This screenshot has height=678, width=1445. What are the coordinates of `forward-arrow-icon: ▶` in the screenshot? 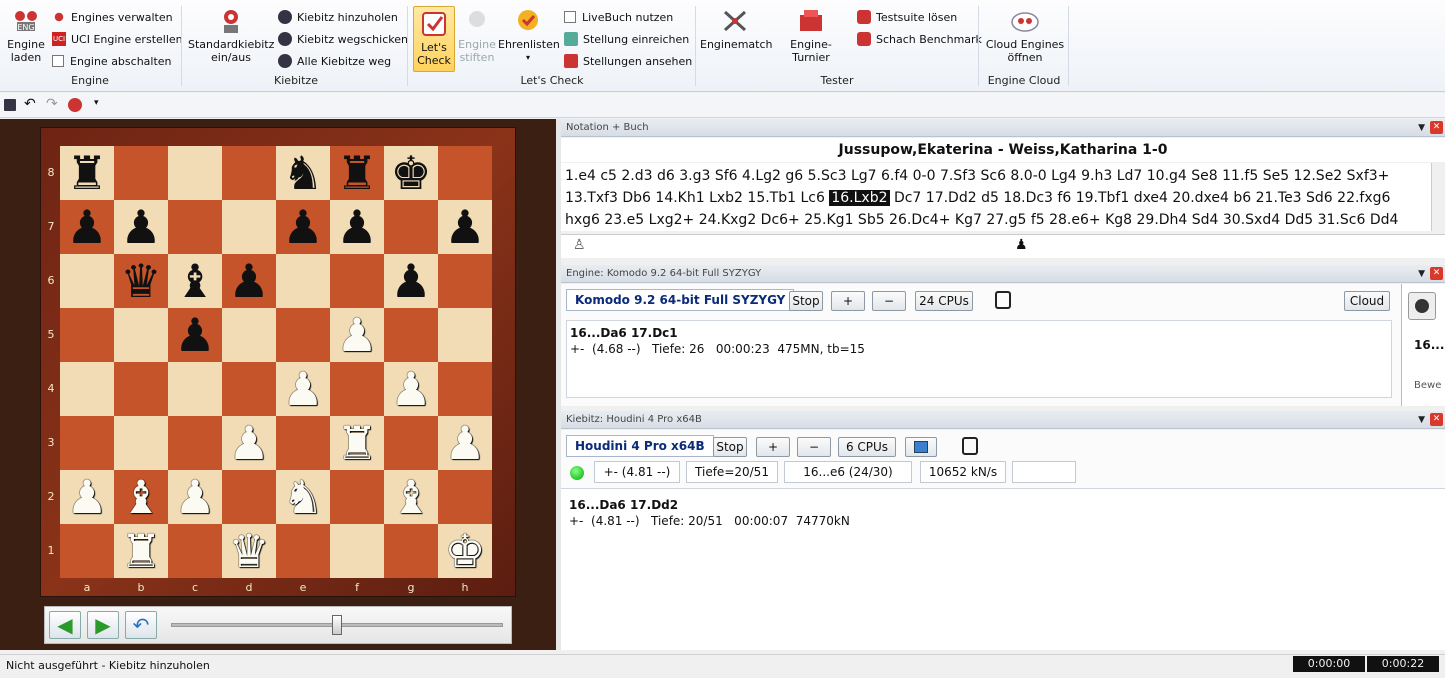 It's located at (103, 625).